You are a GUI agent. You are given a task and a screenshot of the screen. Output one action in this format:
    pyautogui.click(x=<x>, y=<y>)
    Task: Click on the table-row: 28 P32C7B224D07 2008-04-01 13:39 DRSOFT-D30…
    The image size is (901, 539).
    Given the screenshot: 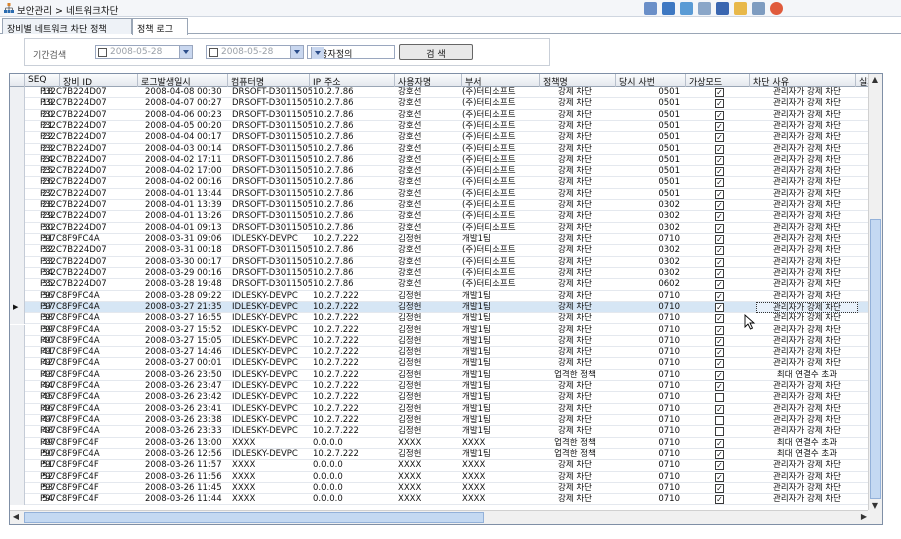 What is the action you would take?
    pyautogui.click(x=446, y=206)
    